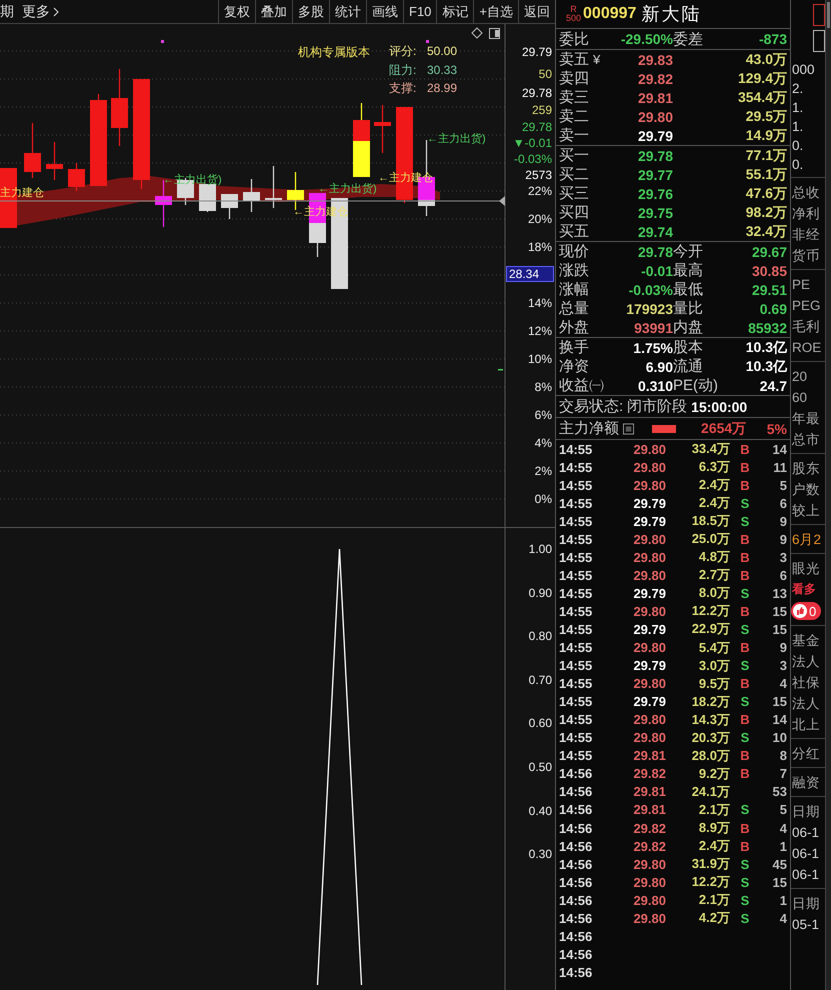 This screenshot has height=990, width=831. What do you see at coordinates (805, 924) in the screenshot?
I see `side-label: 05-1` at bounding box center [805, 924].